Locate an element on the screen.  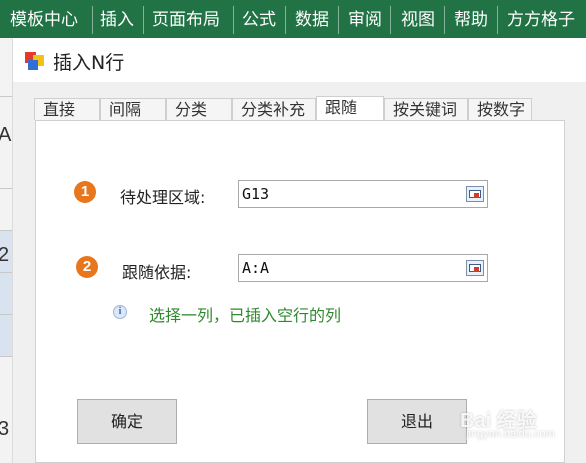
ribbon-tab-help: 帮助 is located at coordinates (471, 19).